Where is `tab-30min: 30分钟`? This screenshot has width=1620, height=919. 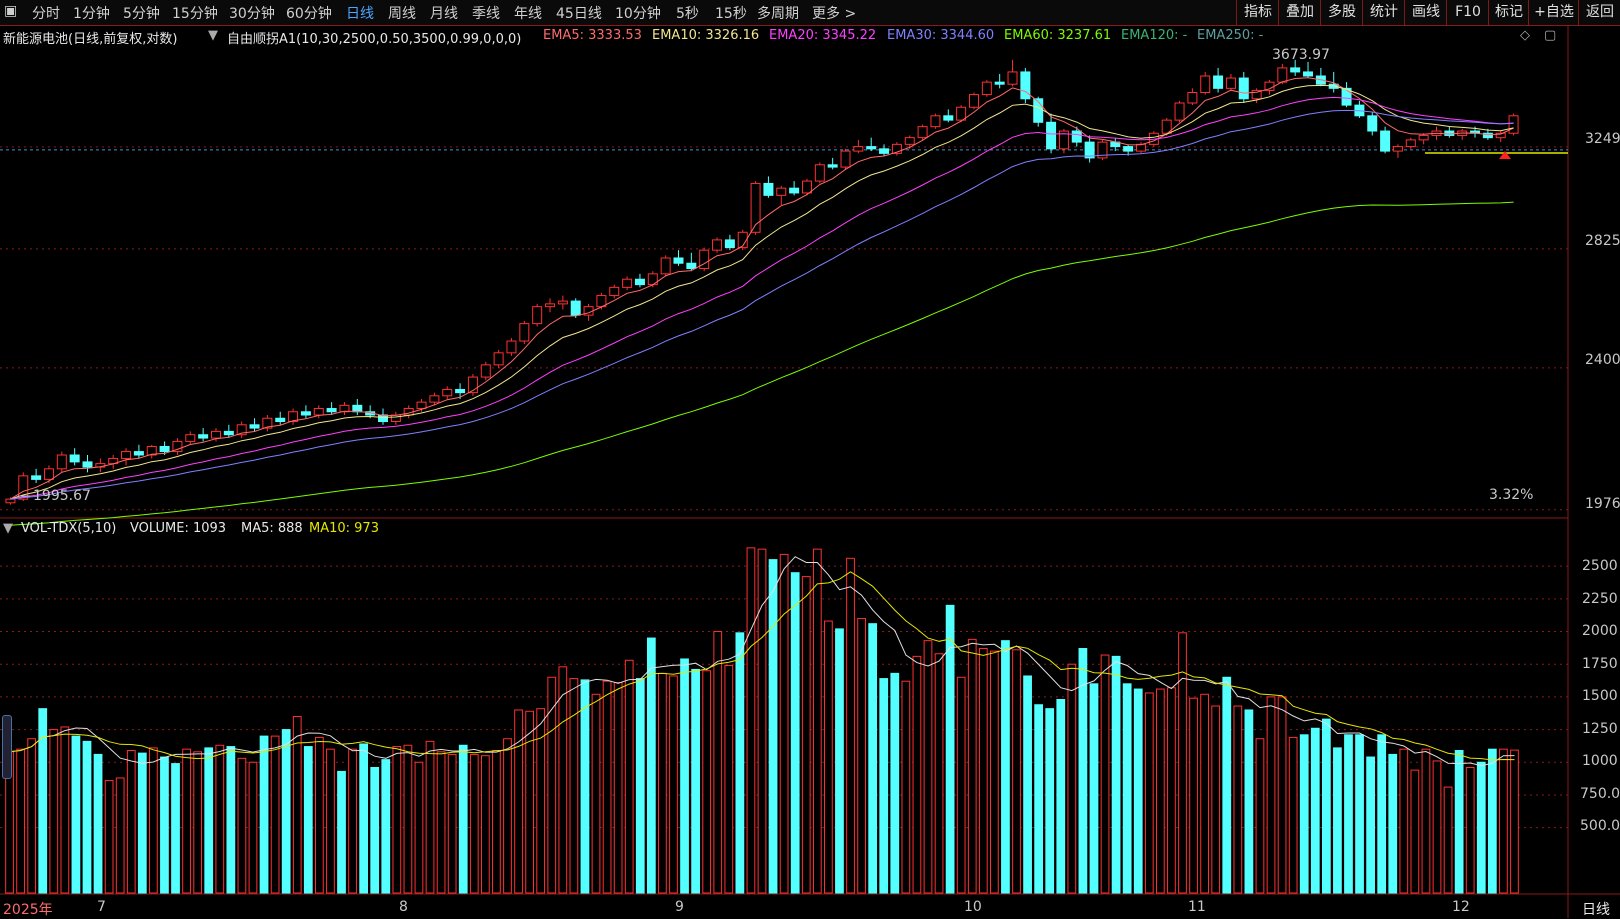
tab-30min: 30分钟 is located at coordinates (252, 13).